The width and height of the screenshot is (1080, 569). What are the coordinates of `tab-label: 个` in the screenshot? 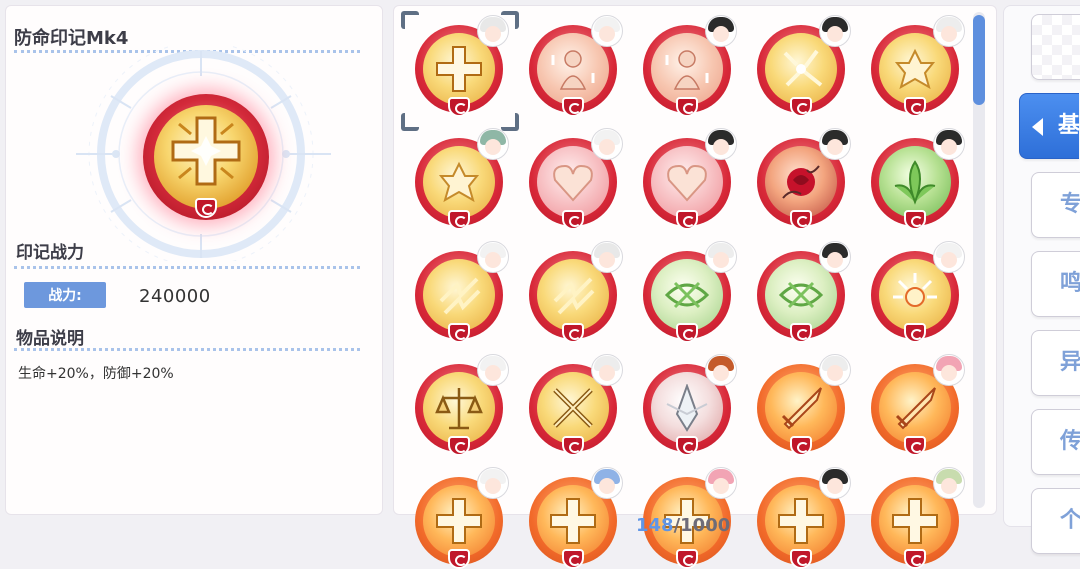 It's located at (1070, 520).